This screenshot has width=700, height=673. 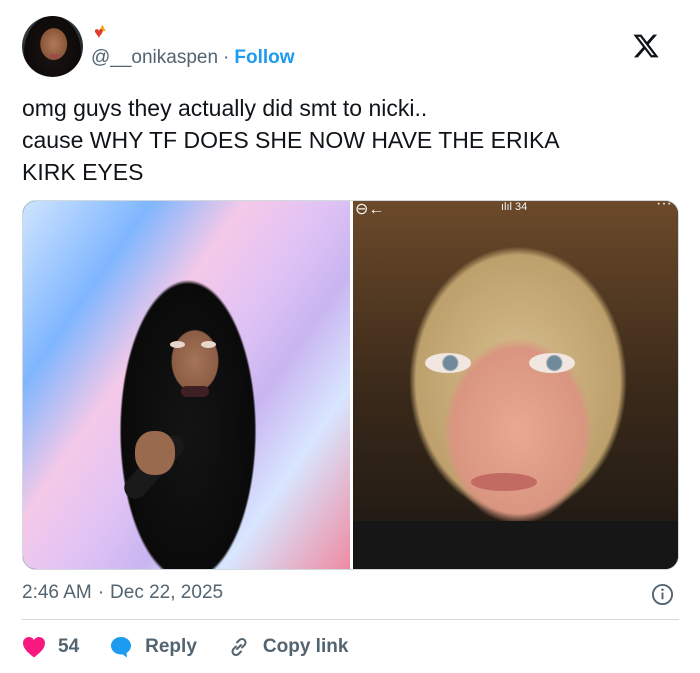 I want to click on x-logo-icon, so click(x=646, y=46).